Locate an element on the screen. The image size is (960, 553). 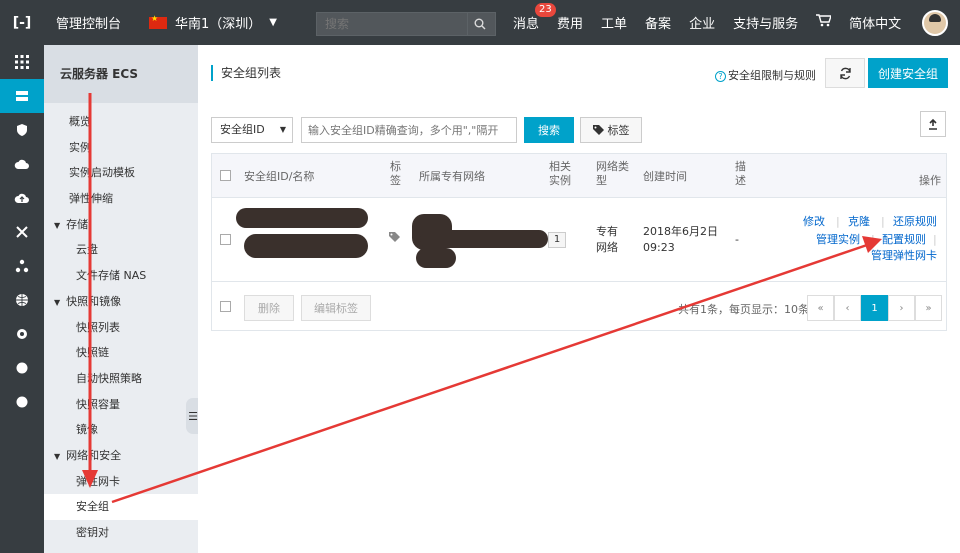
pagination-info: 共有1条，每页显示：10条 is located at coordinates (743, 309).